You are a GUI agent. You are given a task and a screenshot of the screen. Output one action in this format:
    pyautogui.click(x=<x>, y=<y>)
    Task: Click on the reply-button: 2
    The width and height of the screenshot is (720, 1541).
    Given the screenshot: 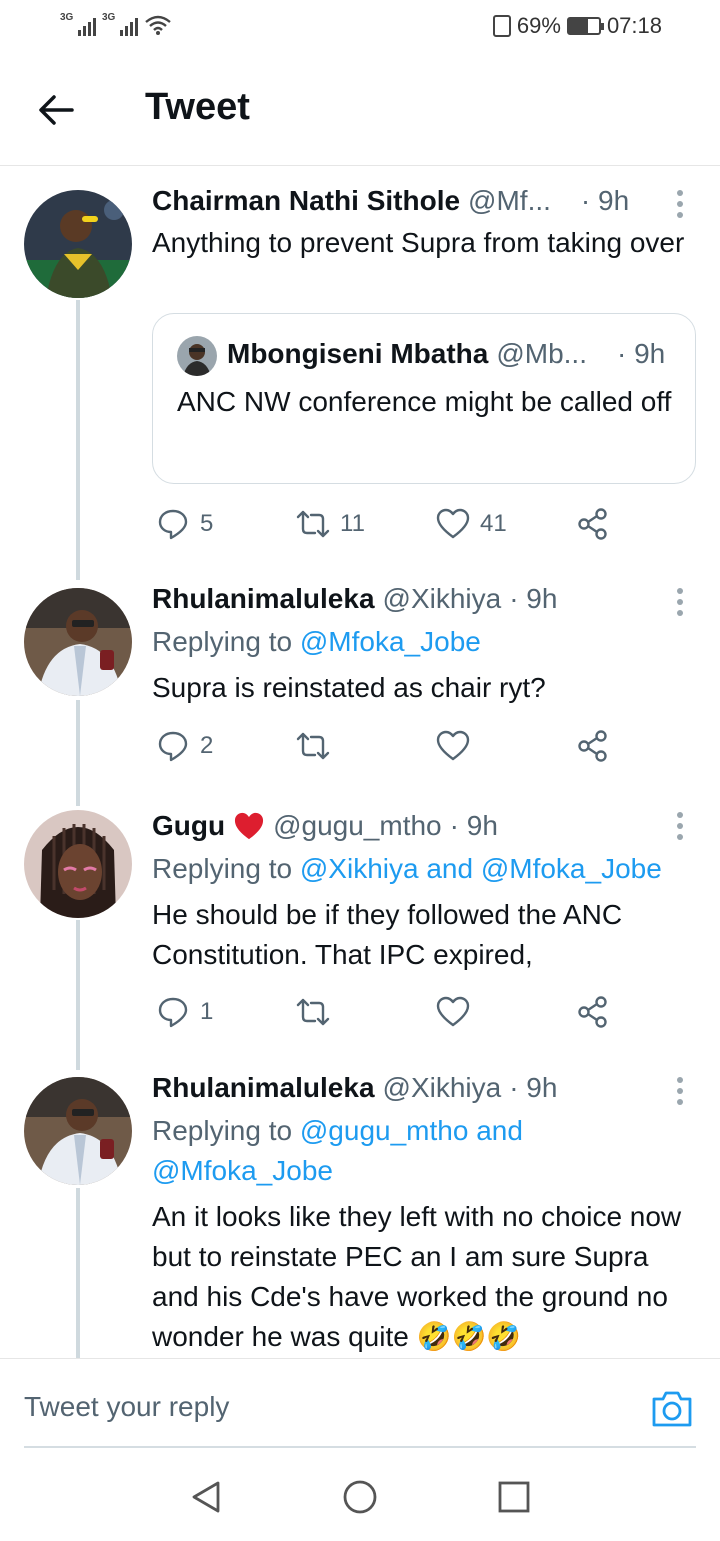 What is the action you would take?
    pyautogui.click(x=184, y=746)
    